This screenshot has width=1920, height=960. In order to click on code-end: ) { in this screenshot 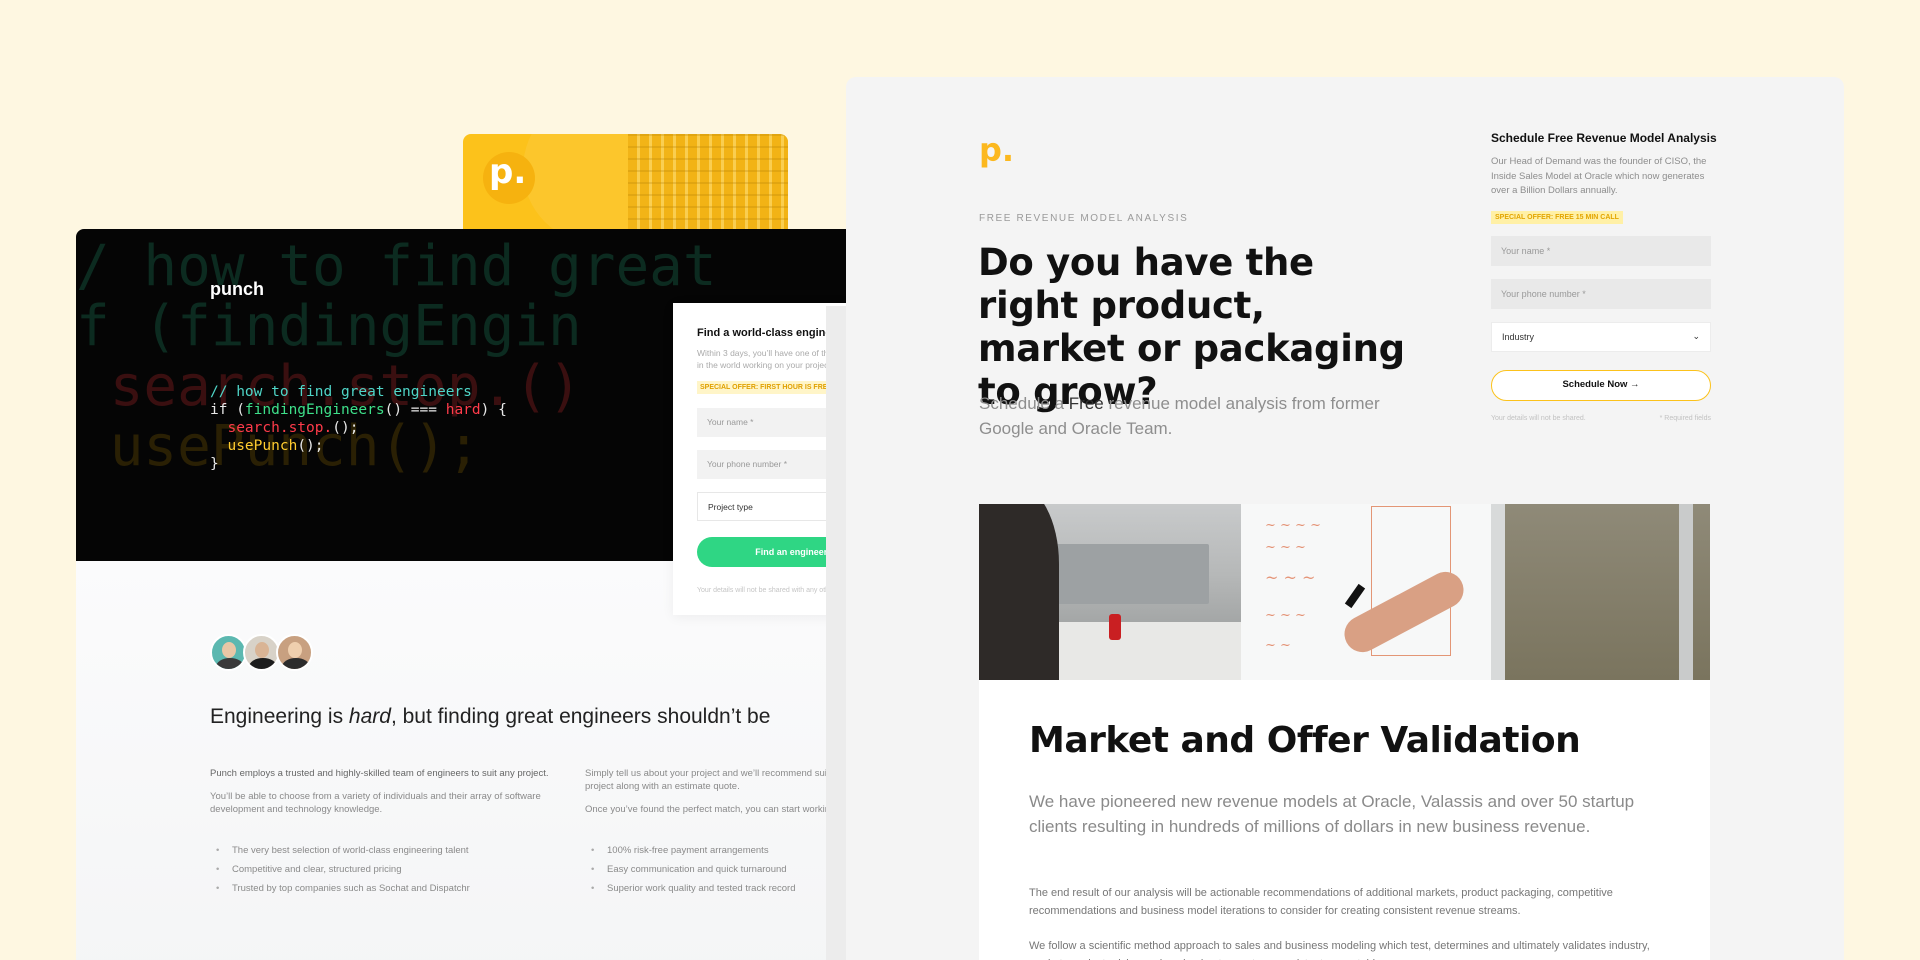, I will do `click(493, 410)`.